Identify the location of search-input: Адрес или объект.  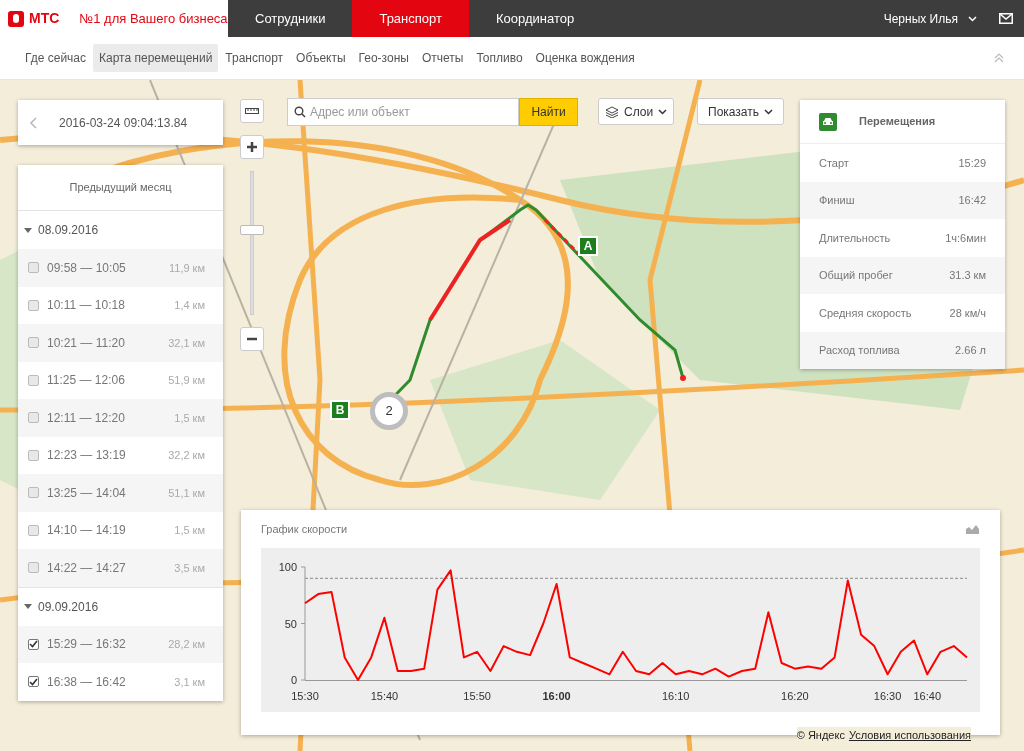
(414, 112).